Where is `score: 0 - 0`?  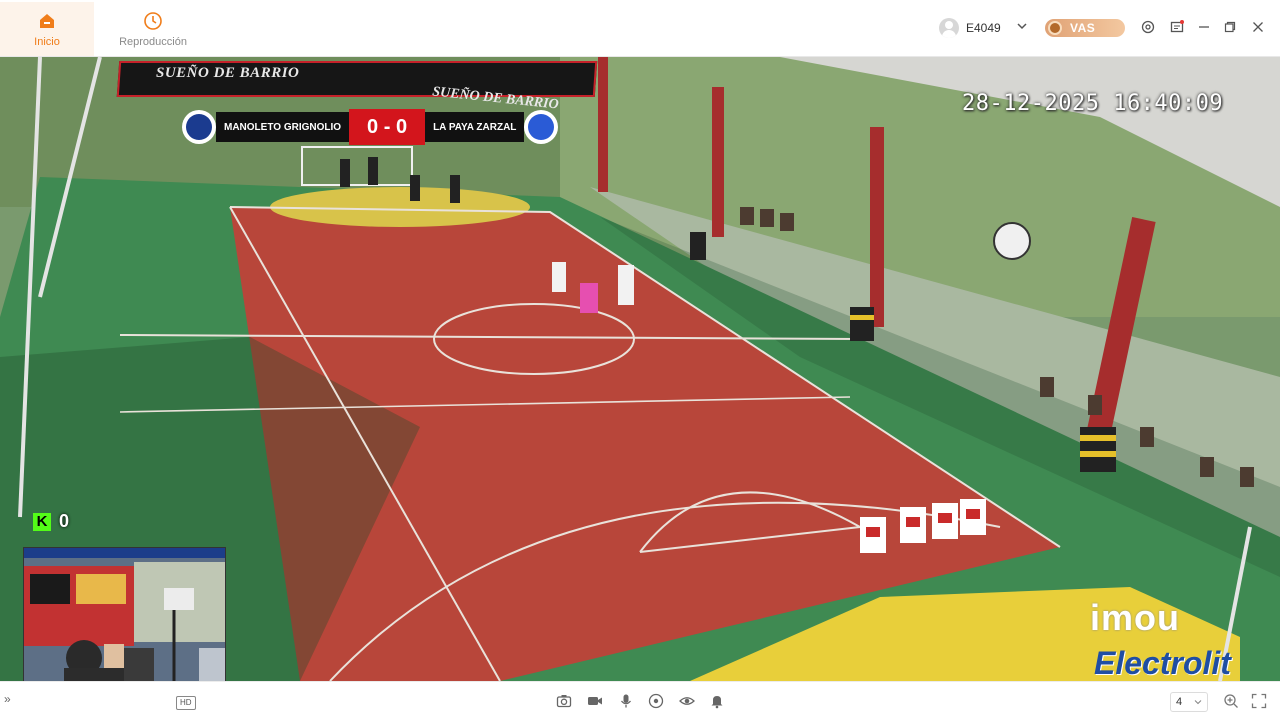 score: 0 - 0 is located at coordinates (387, 127).